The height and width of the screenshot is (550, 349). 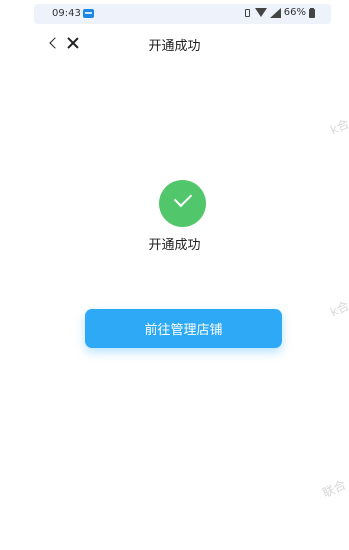 What do you see at coordinates (294, 12) in the screenshot?
I see `battery-level: 66%` at bounding box center [294, 12].